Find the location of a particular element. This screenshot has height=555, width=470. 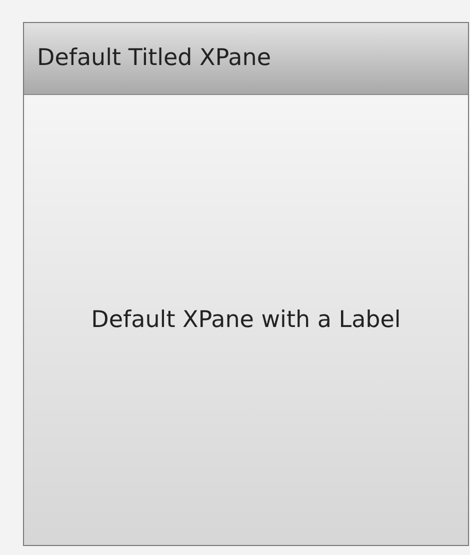

pane-title: Default Titled XPane is located at coordinates (154, 59).